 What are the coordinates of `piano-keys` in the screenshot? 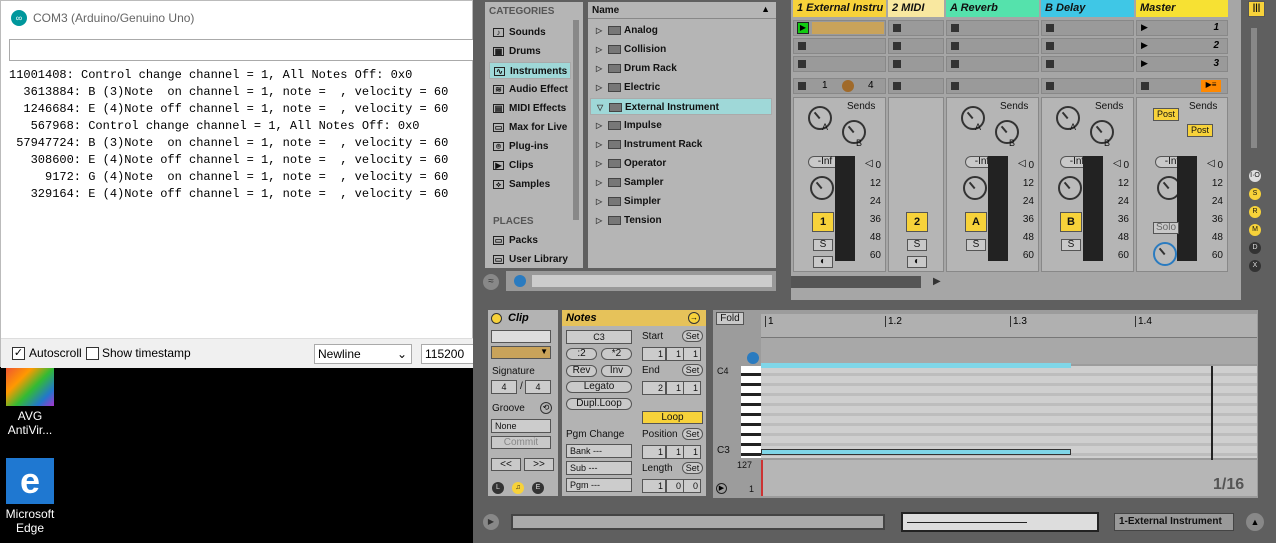 It's located at (751, 412).